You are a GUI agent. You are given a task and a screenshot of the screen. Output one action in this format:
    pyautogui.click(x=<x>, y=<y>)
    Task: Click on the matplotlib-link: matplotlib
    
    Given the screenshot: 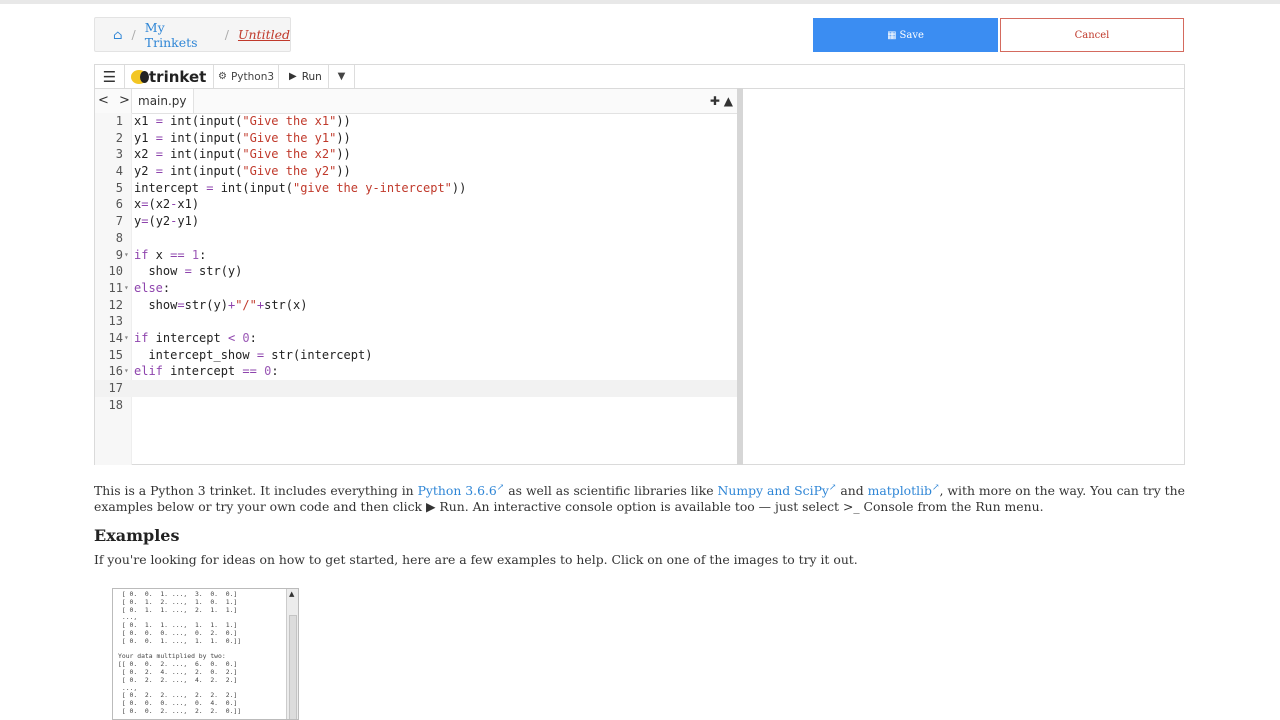 What is the action you would take?
    pyautogui.click(x=900, y=490)
    